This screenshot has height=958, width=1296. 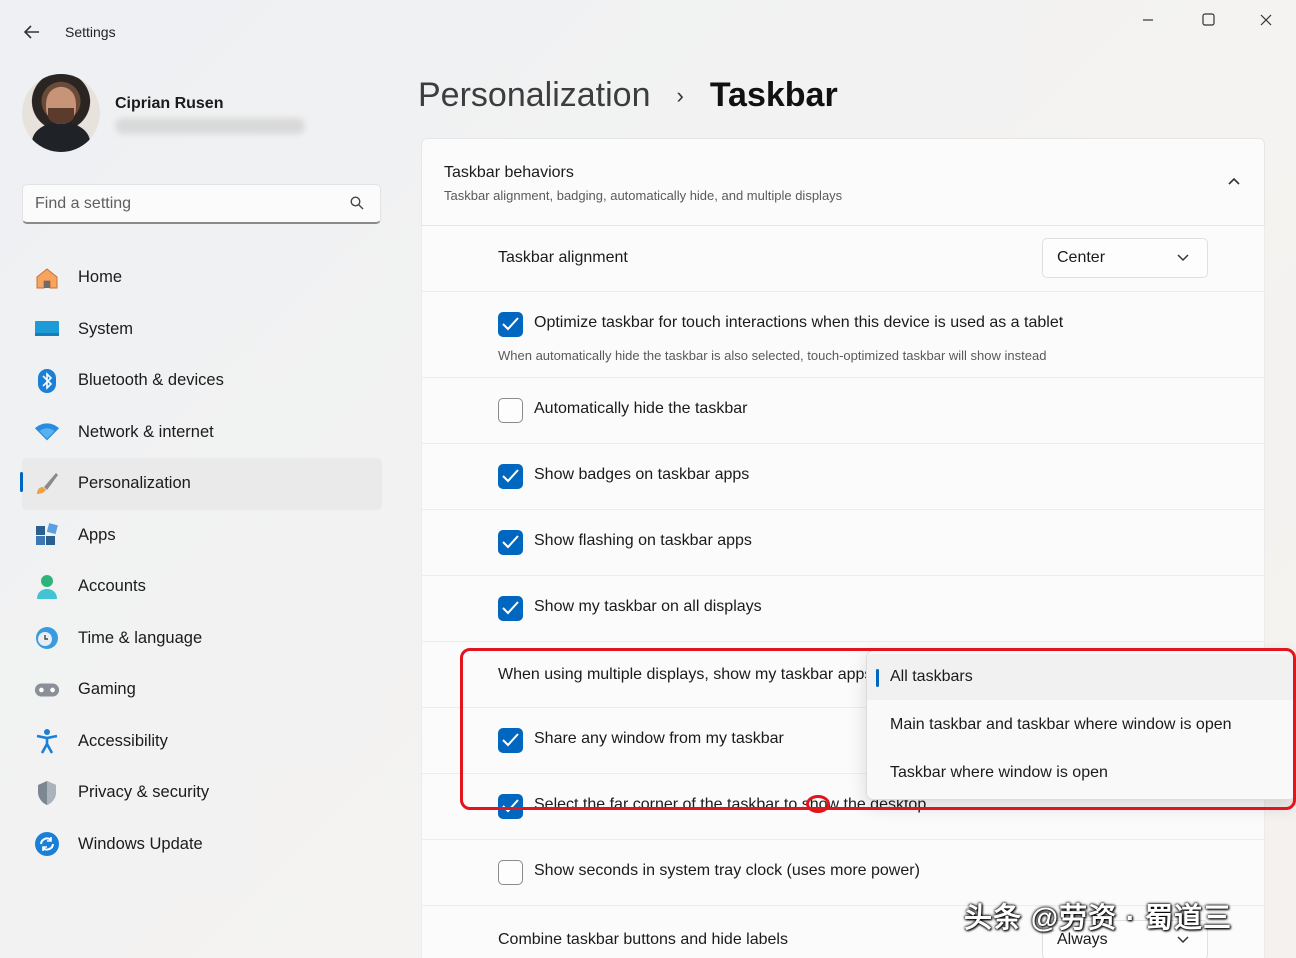 I want to click on sidebar-item-apps: Apps, so click(x=202, y=536).